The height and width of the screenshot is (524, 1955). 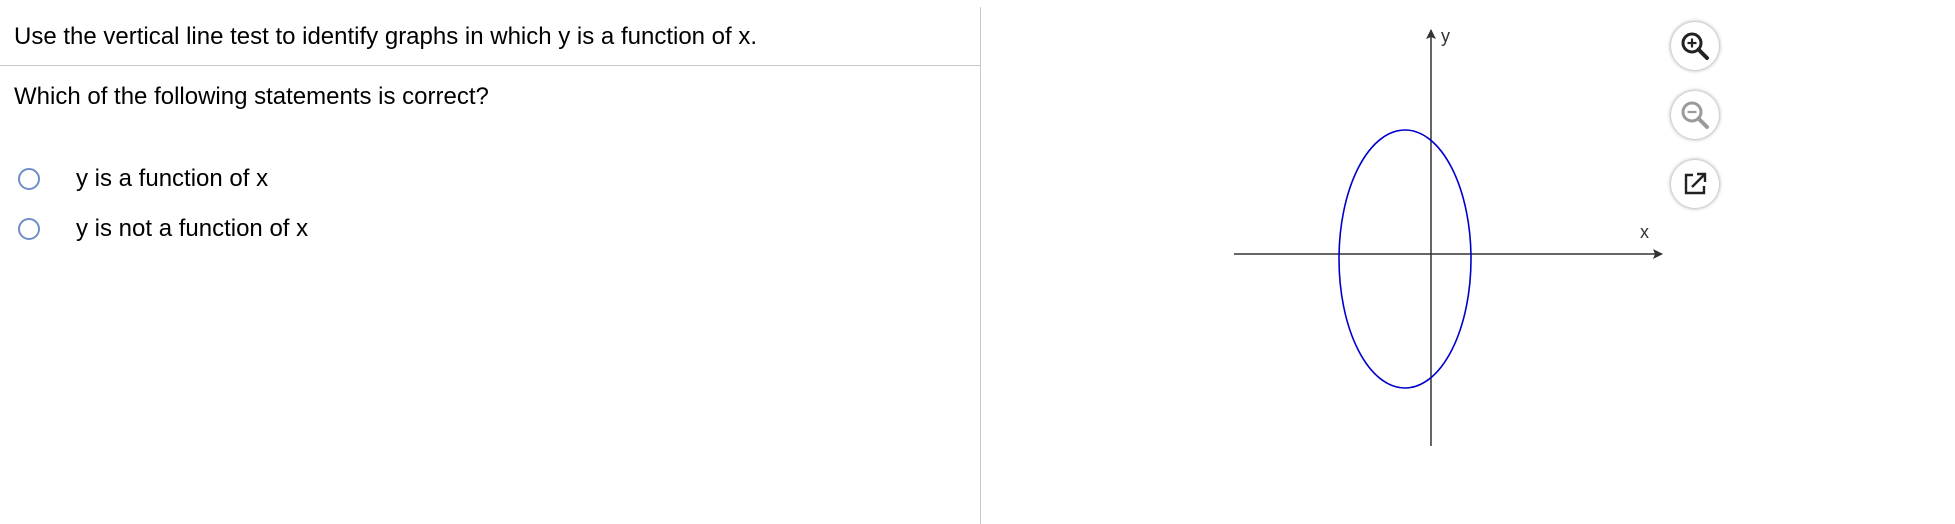 I want to click on zoom-in-button, so click(x=1695, y=46).